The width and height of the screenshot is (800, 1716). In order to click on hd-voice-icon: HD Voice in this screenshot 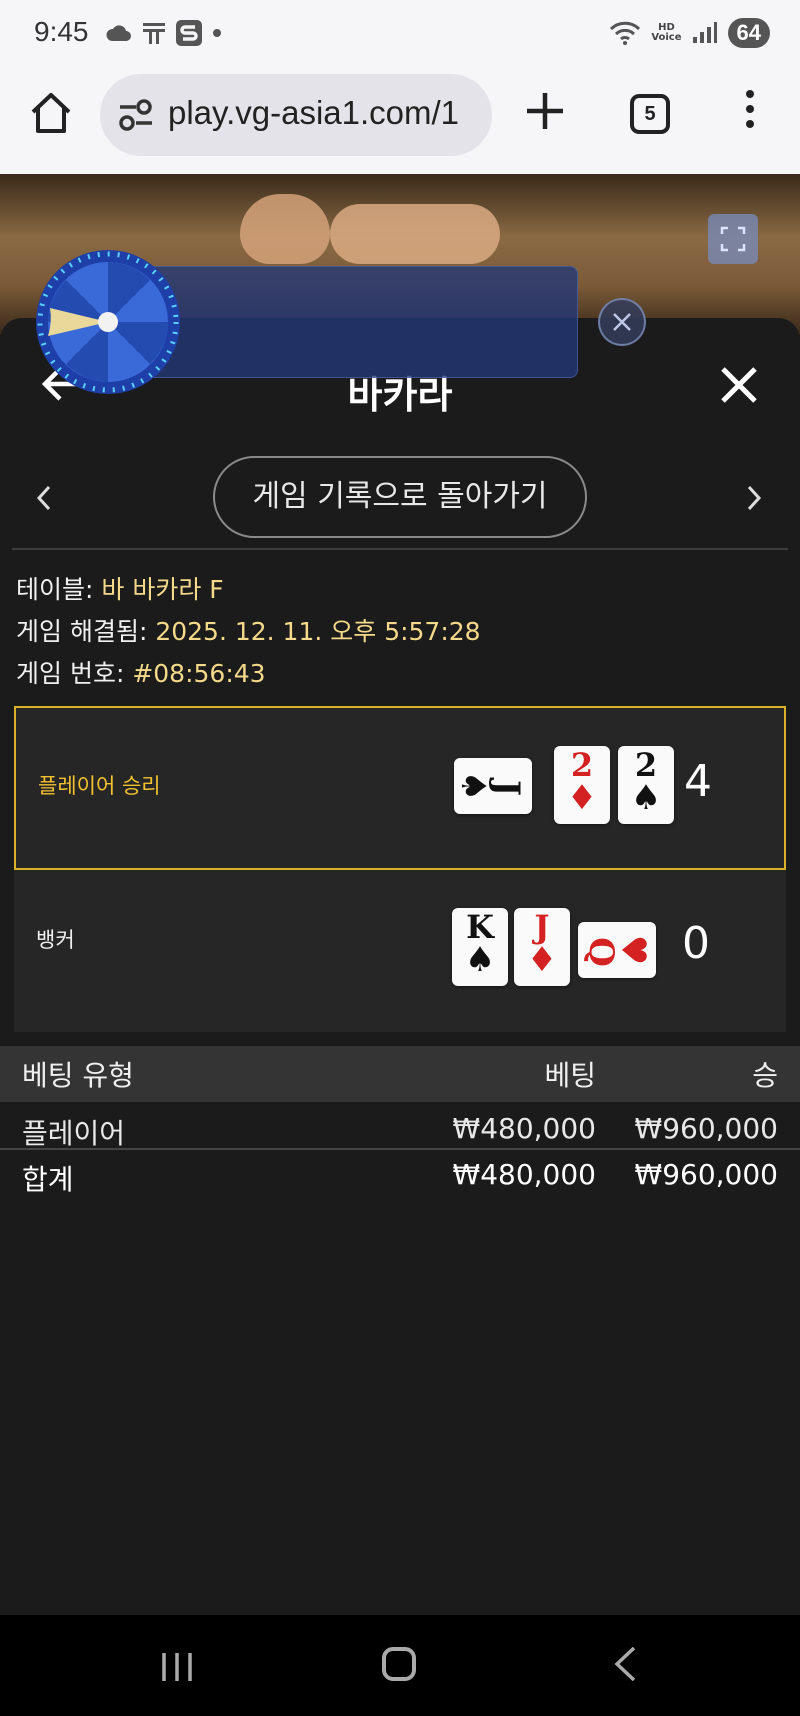, I will do `click(666, 33)`.